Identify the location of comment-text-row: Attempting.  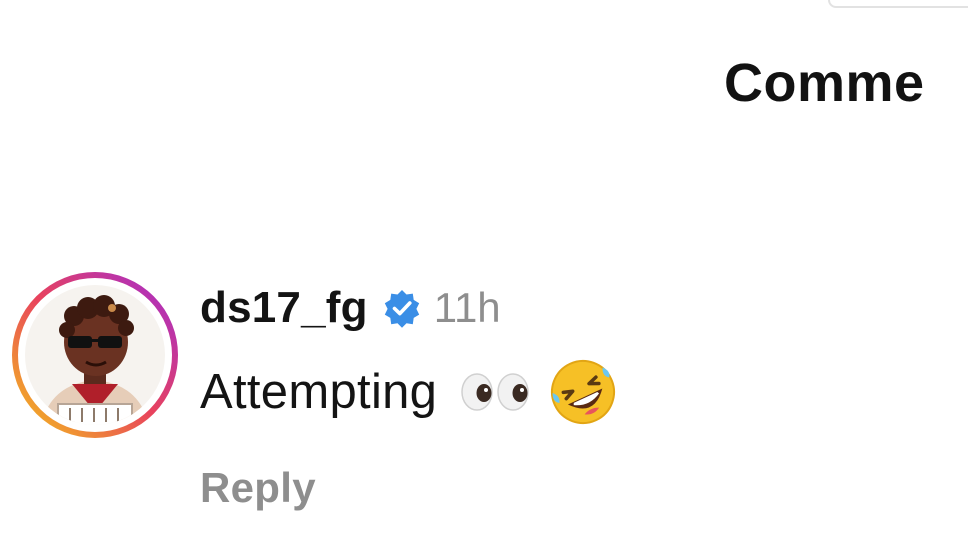
(409, 392).